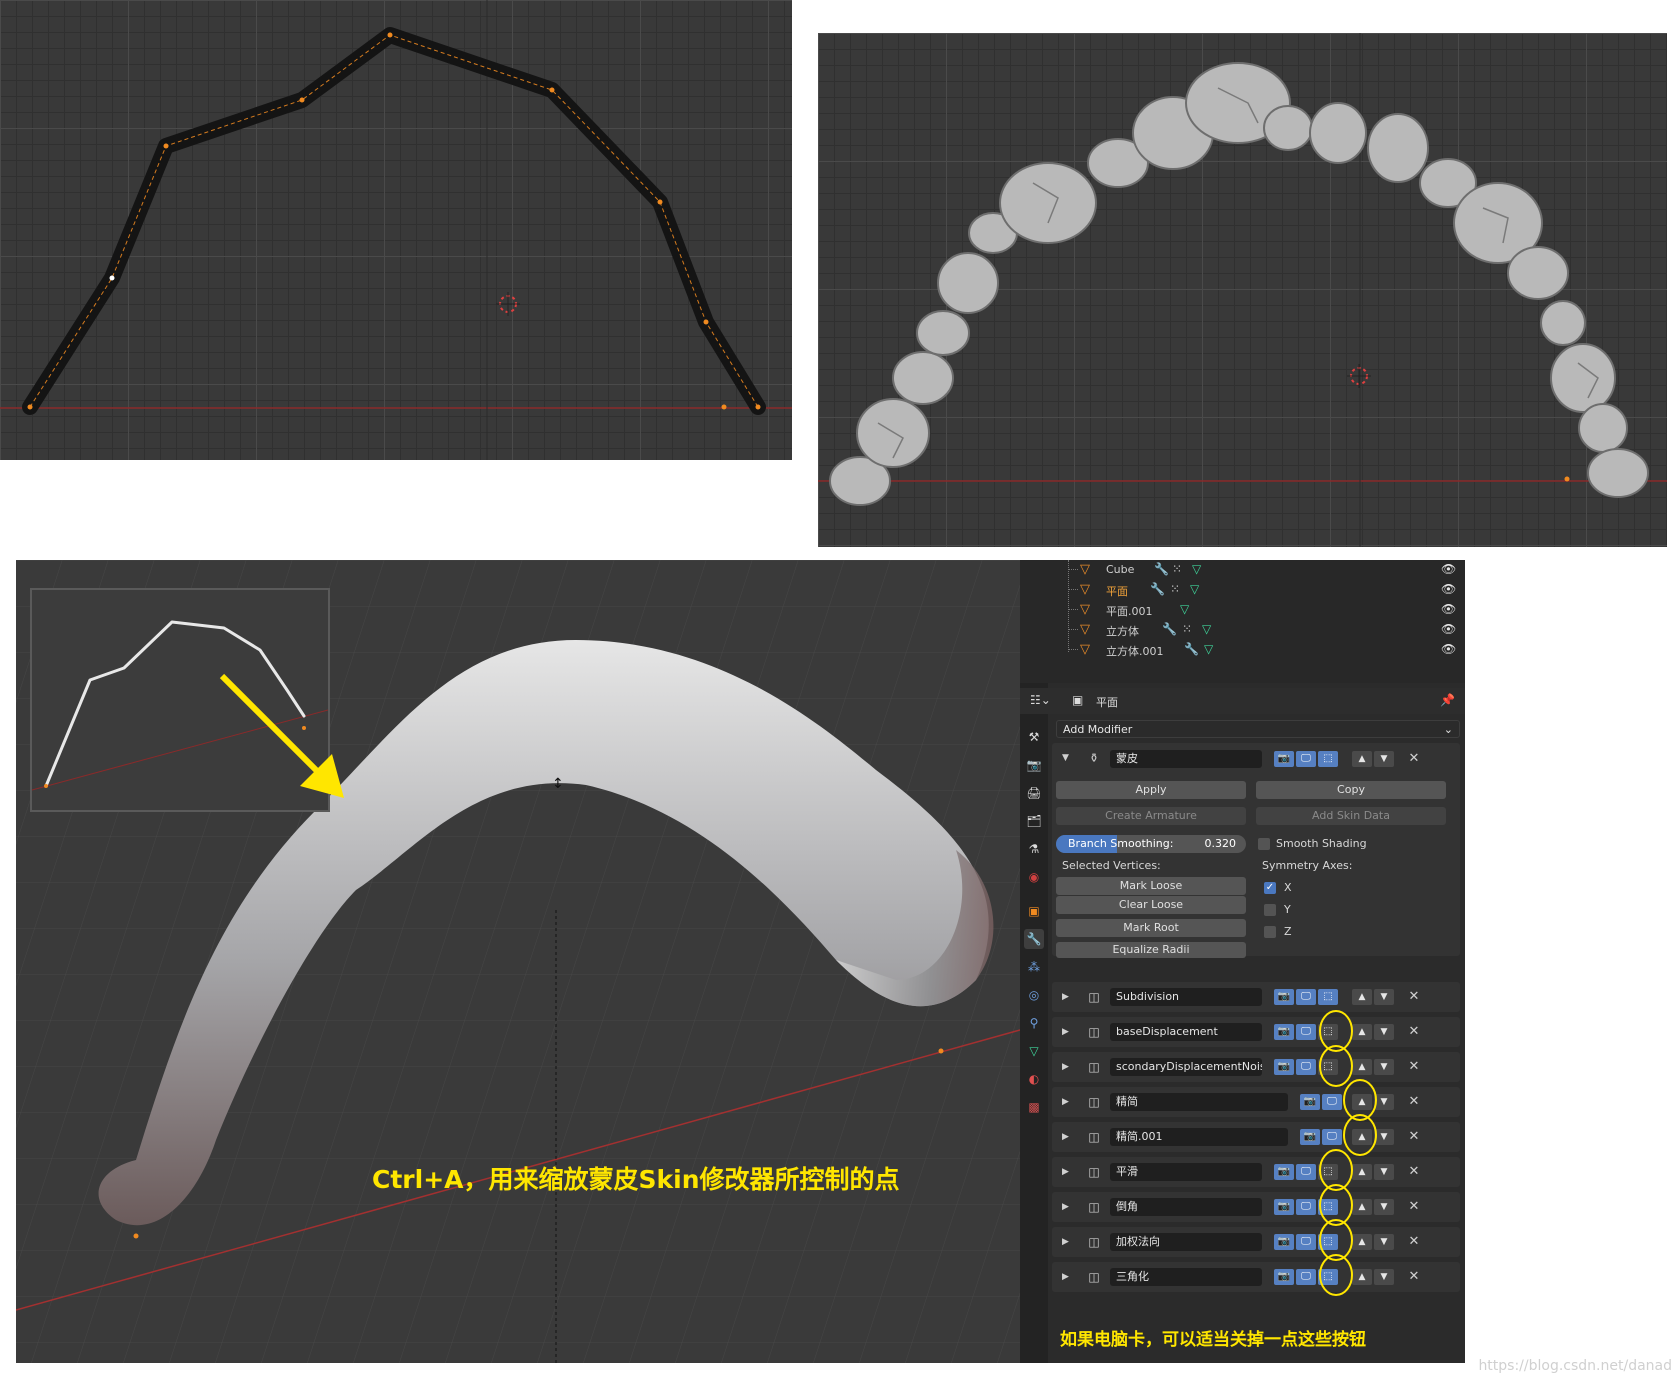 This screenshot has height=1382, width=1680. What do you see at coordinates (1287, 909) in the screenshot?
I see `axis-y-label: Y` at bounding box center [1287, 909].